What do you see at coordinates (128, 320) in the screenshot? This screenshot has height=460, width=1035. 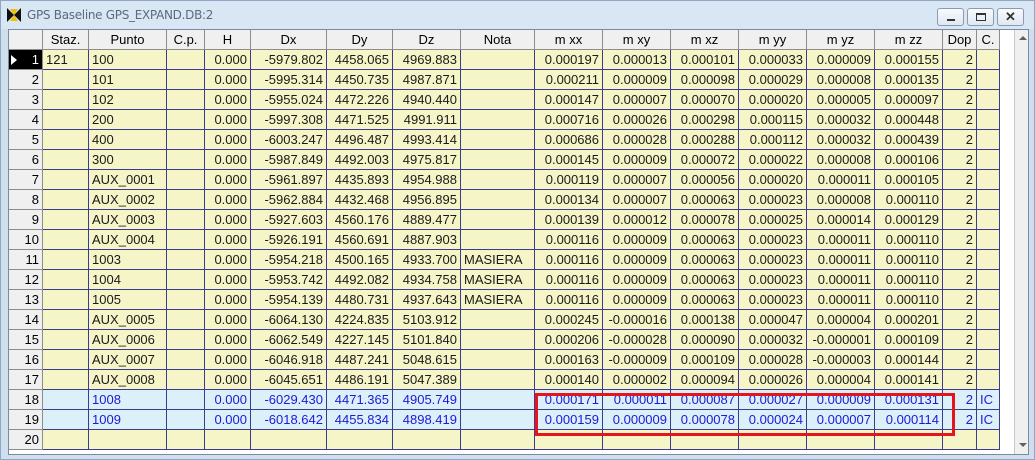 I see `punto-cell: AUX_0005` at bounding box center [128, 320].